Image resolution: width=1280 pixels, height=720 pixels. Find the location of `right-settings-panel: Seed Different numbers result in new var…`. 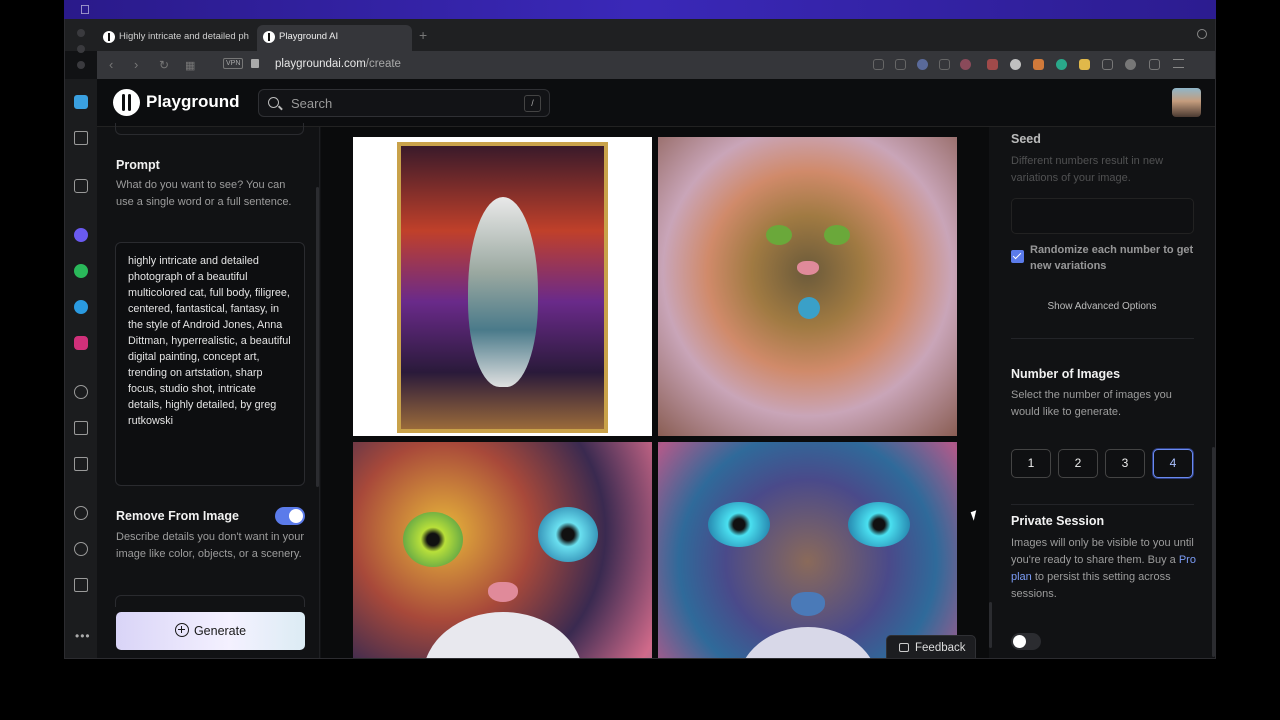

right-settings-panel: Seed Different numbers result in new var… is located at coordinates (1103, 392).